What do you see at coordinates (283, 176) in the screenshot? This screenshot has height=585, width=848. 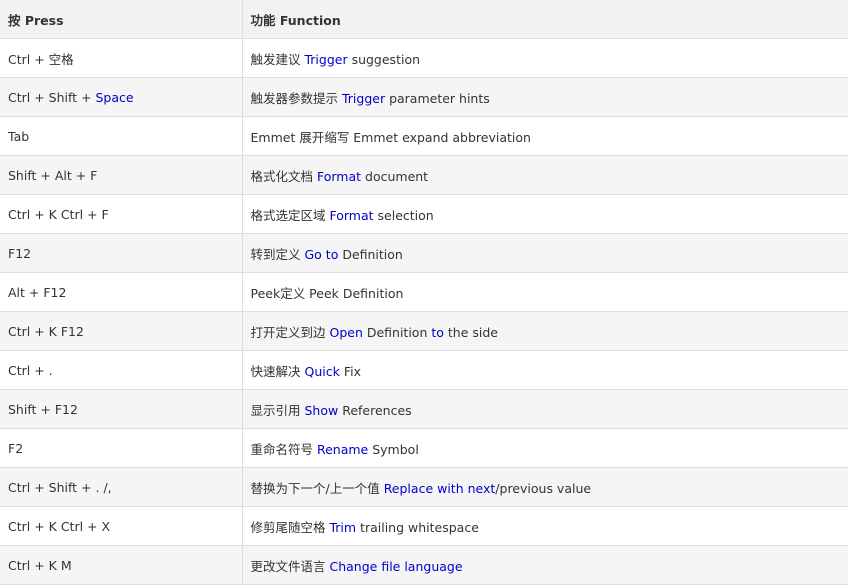 I see `plain-text: 格式化文档` at bounding box center [283, 176].